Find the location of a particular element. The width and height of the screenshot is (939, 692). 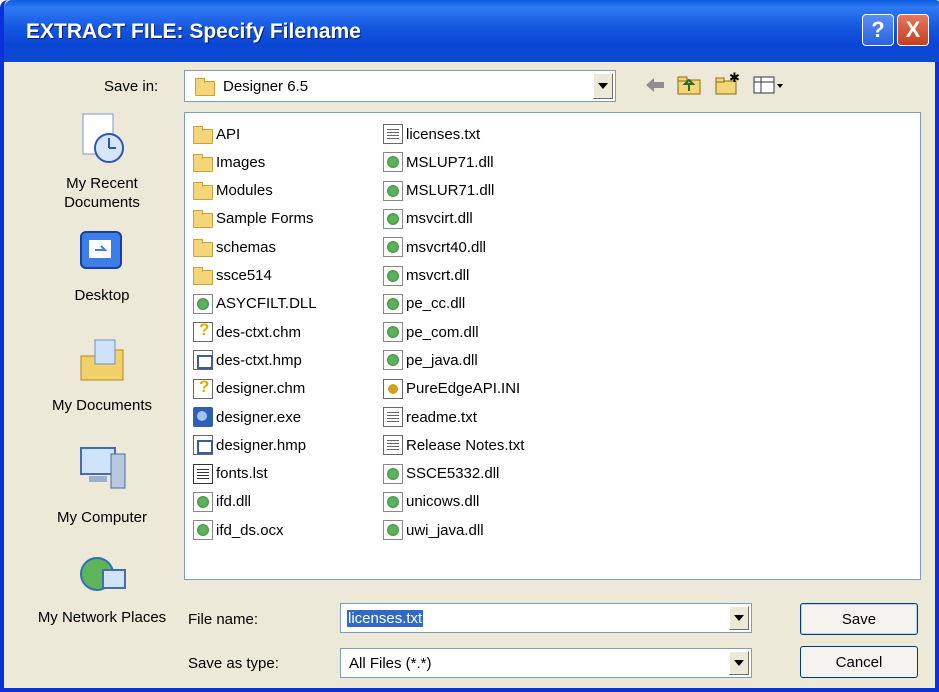

title-bar: EXTRACT FILE: Specify Filename ? X is located at coordinates (471, 31).